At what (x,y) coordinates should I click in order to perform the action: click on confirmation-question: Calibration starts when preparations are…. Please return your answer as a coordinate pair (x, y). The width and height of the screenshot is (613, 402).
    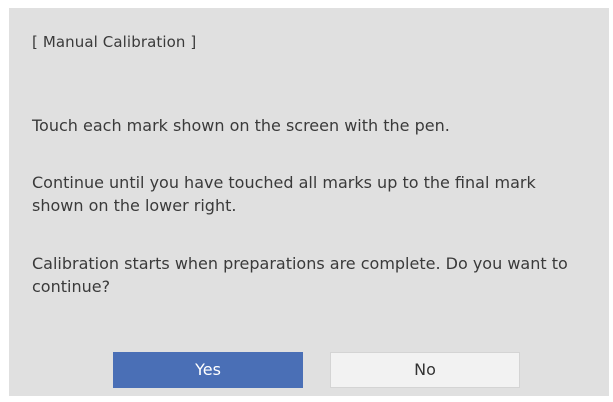
    Looking at the image, I should click on (300, 275).